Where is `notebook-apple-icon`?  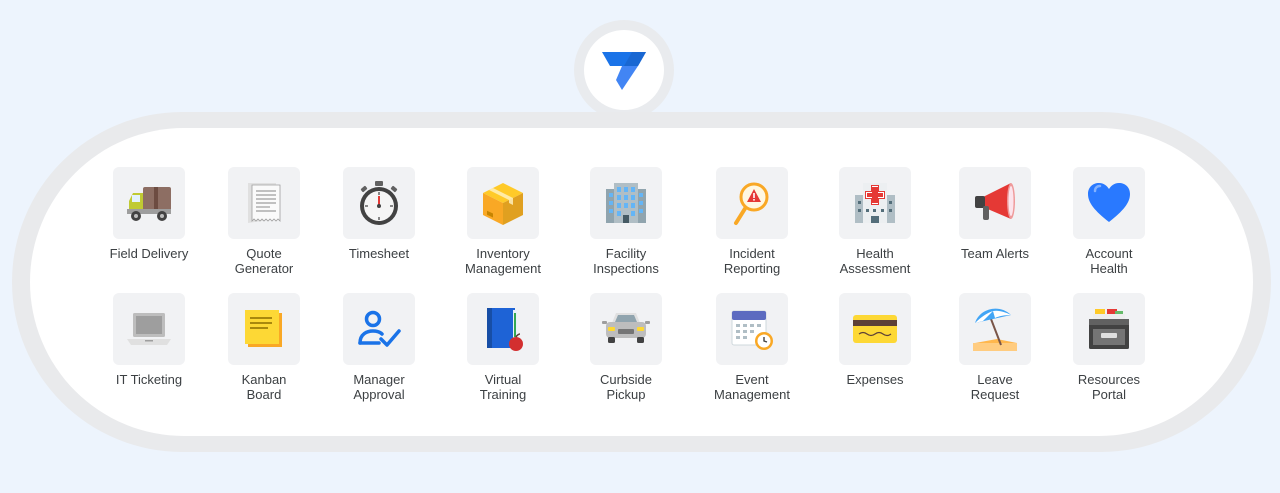
notebook-apple-icon is located at coordinates (503, 329).